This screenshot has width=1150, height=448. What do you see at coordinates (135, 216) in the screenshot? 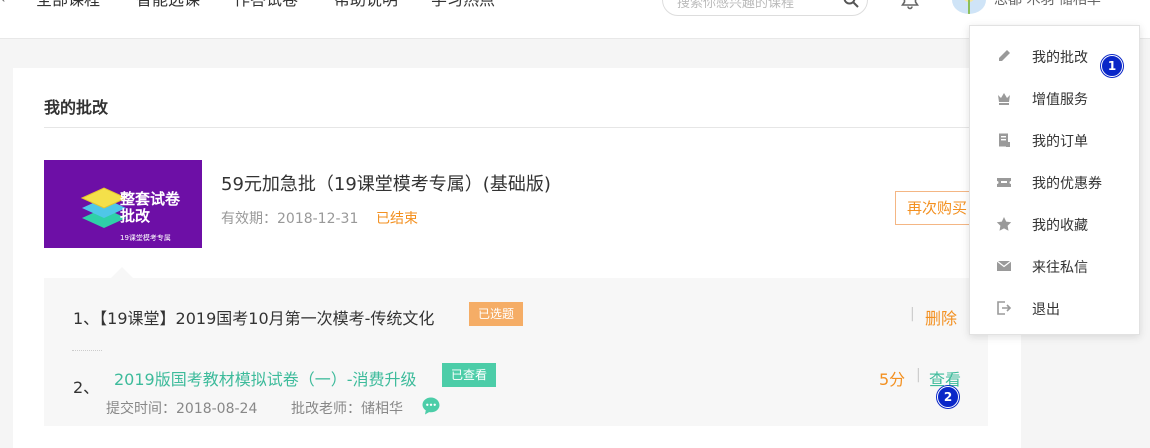
I see `product-image-title-line2: 批改` at bounding box center [135, 216].